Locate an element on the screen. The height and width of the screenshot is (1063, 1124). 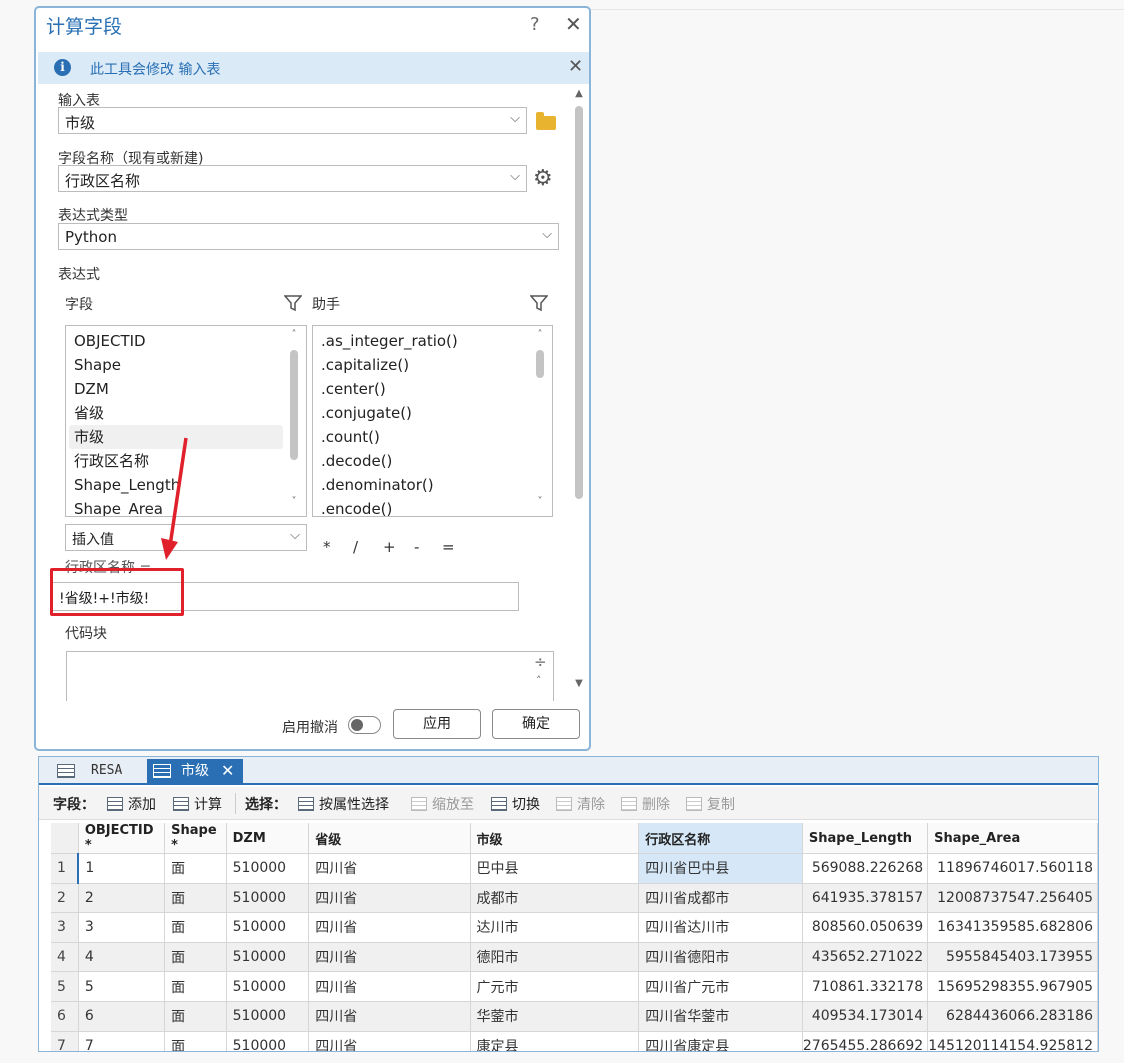
table-cell: 达川市 is located at coordinates (555, 927).